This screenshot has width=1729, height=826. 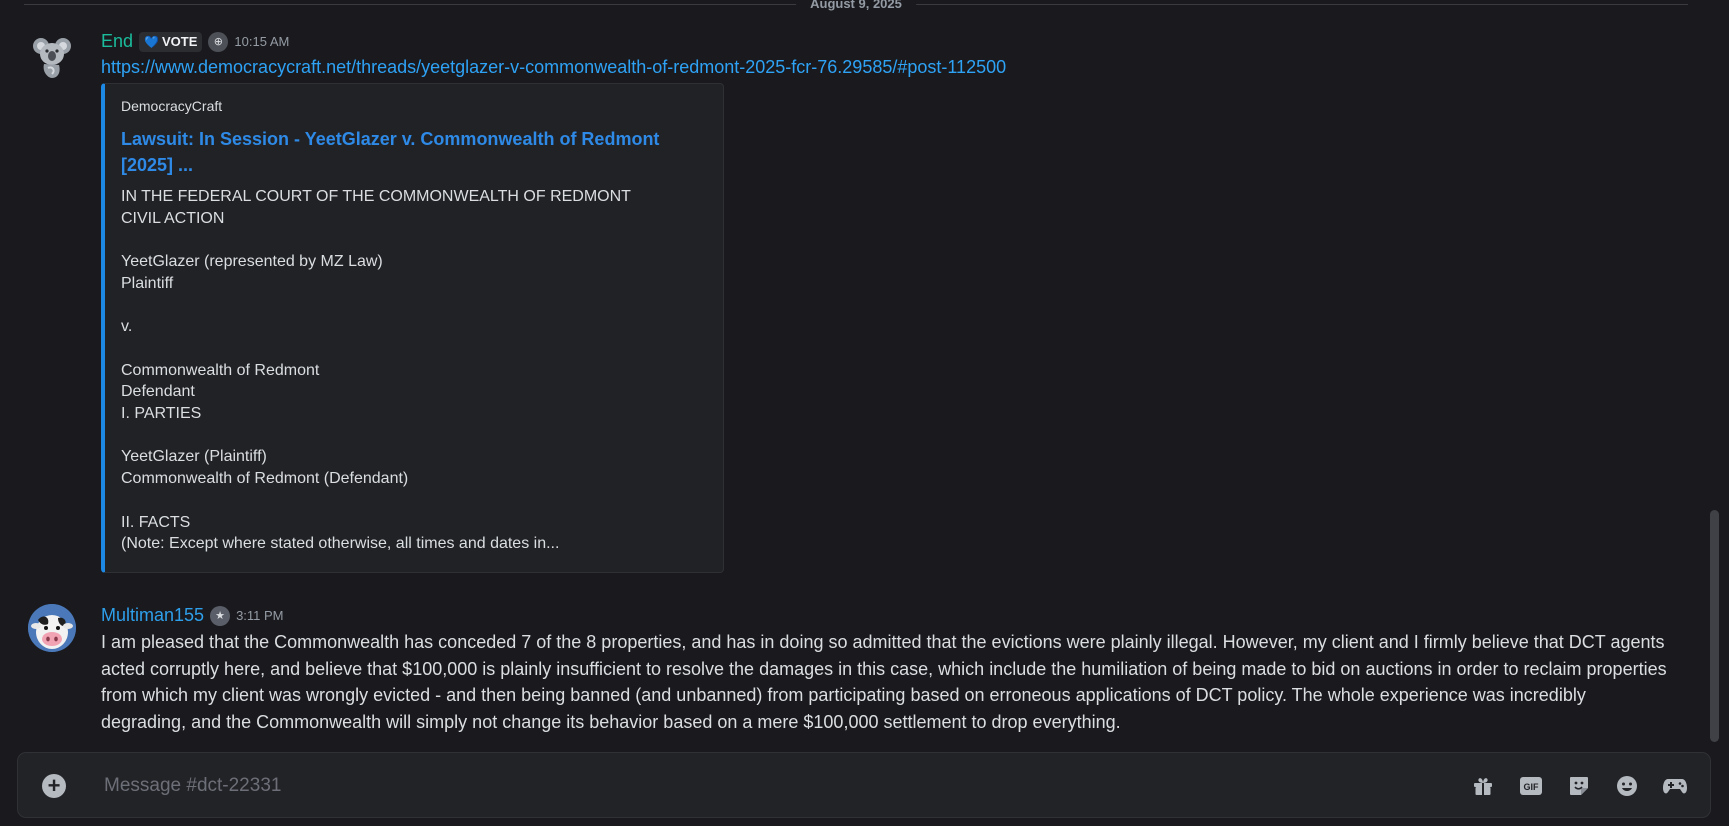 What do you see at coordinates (179, 41) in the screenshot?
I see `badge-label: VOTE` at bounding box center [179, 41].